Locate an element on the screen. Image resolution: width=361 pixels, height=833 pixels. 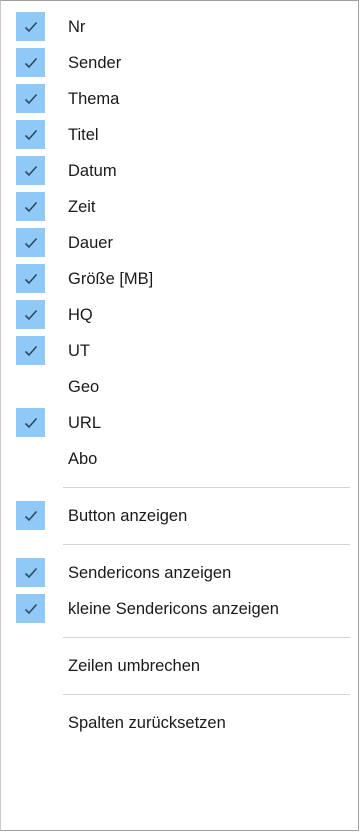
menu-item-dauer: Dauer is located at coordinates (179, 243).